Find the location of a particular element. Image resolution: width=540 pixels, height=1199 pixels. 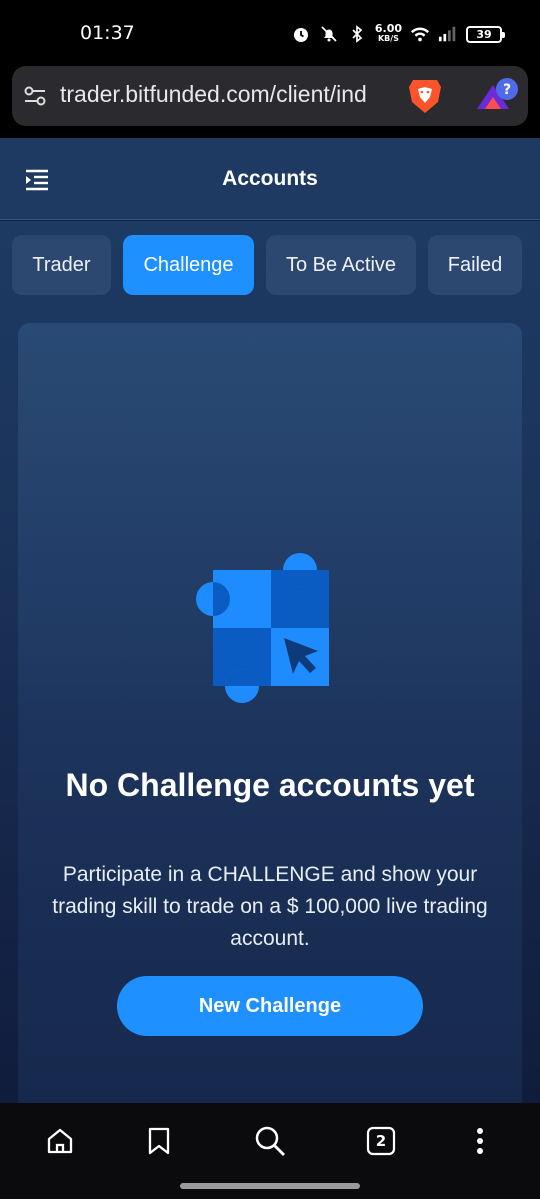

address-bar: trader.bitfunded.com/client/ind ? is located at coordinates (270, 96).